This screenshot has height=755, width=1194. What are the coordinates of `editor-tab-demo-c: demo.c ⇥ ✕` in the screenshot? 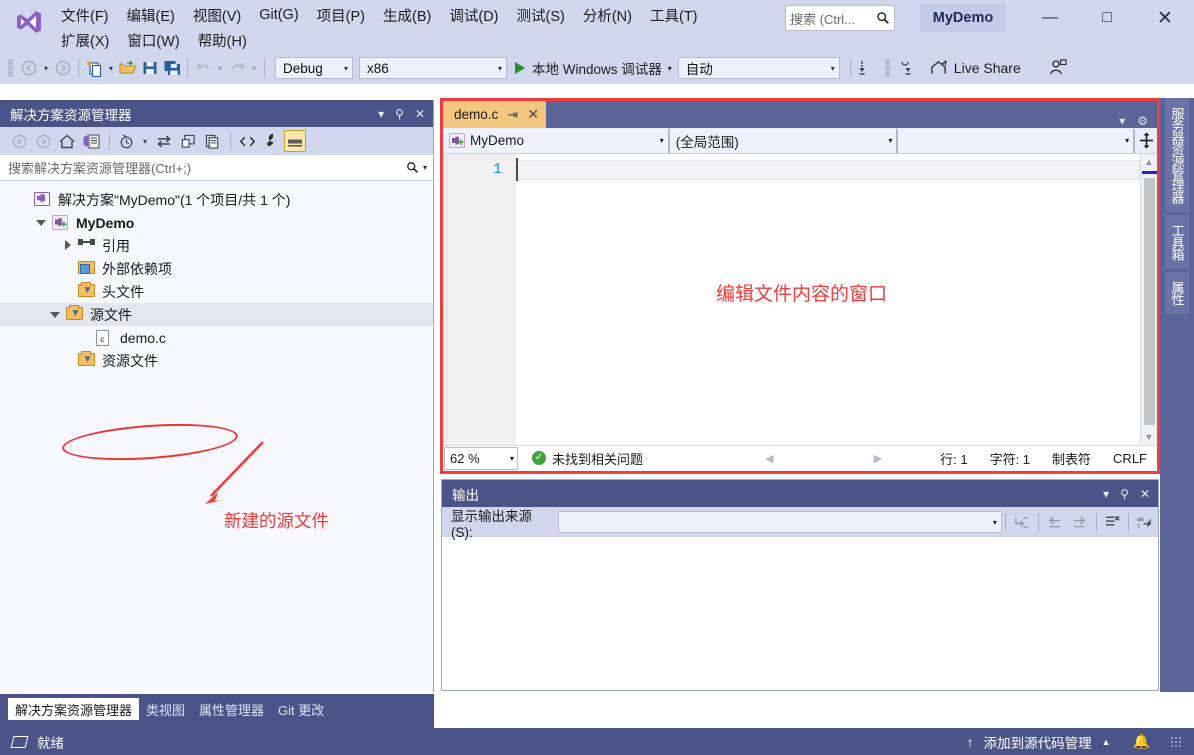 It's located at (494, 114).